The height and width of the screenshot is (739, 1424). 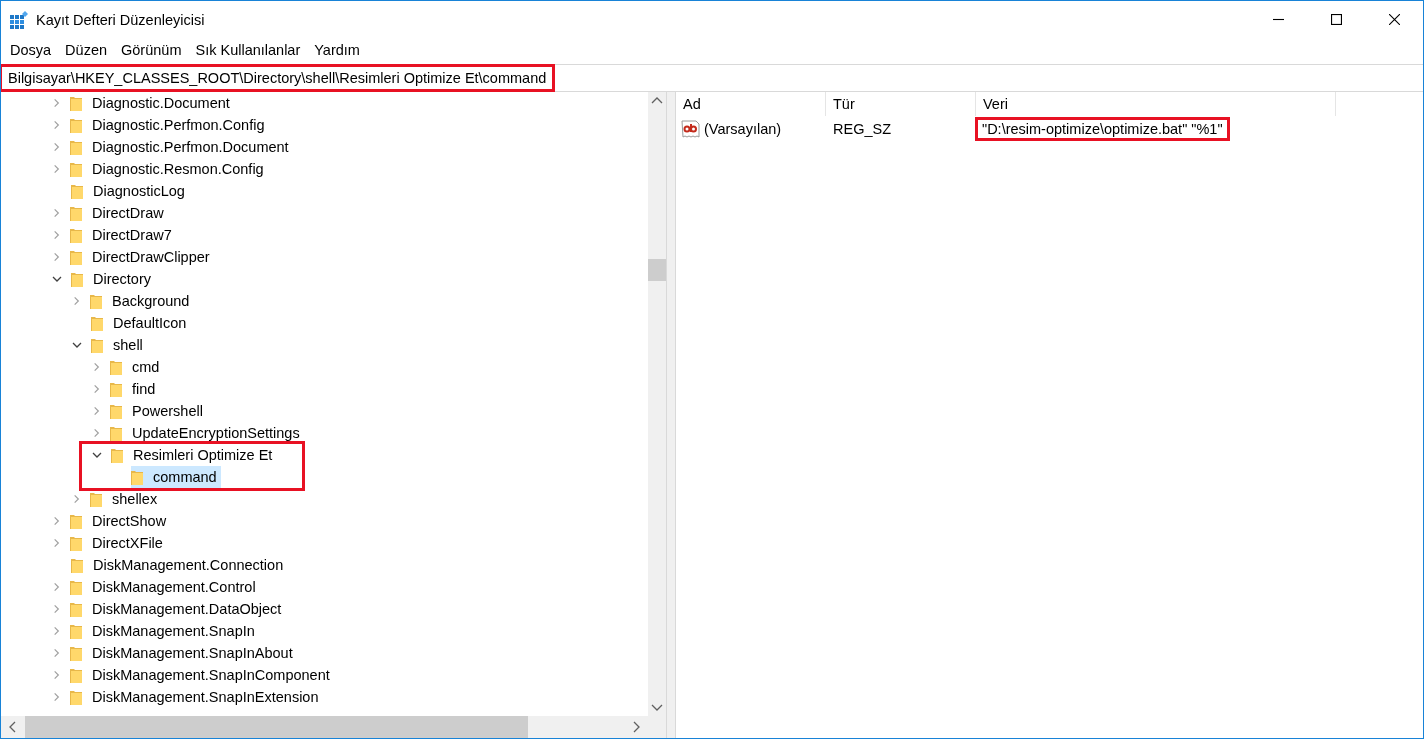 I want to click on tree-item: cmd, so click(x=137, y=367).